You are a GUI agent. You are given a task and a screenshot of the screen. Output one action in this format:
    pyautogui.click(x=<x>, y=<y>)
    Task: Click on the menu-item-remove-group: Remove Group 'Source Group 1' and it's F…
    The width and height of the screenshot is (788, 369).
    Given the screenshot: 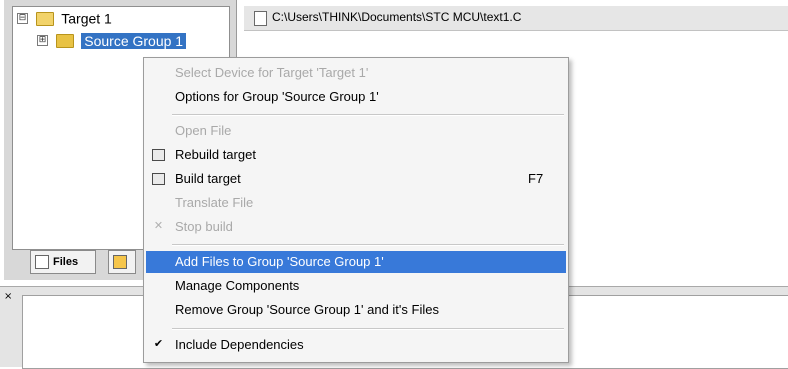 What is the action you would take?
    pyautogui.click(x=356, y=310)
    